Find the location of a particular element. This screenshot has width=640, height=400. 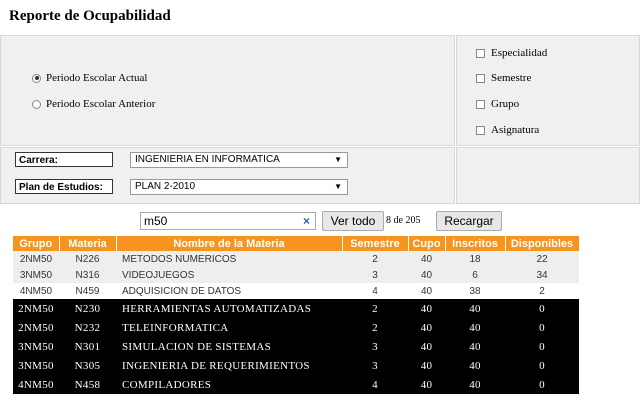

col-header-disponibles: Disponibles is located at coordinates (542, 243).